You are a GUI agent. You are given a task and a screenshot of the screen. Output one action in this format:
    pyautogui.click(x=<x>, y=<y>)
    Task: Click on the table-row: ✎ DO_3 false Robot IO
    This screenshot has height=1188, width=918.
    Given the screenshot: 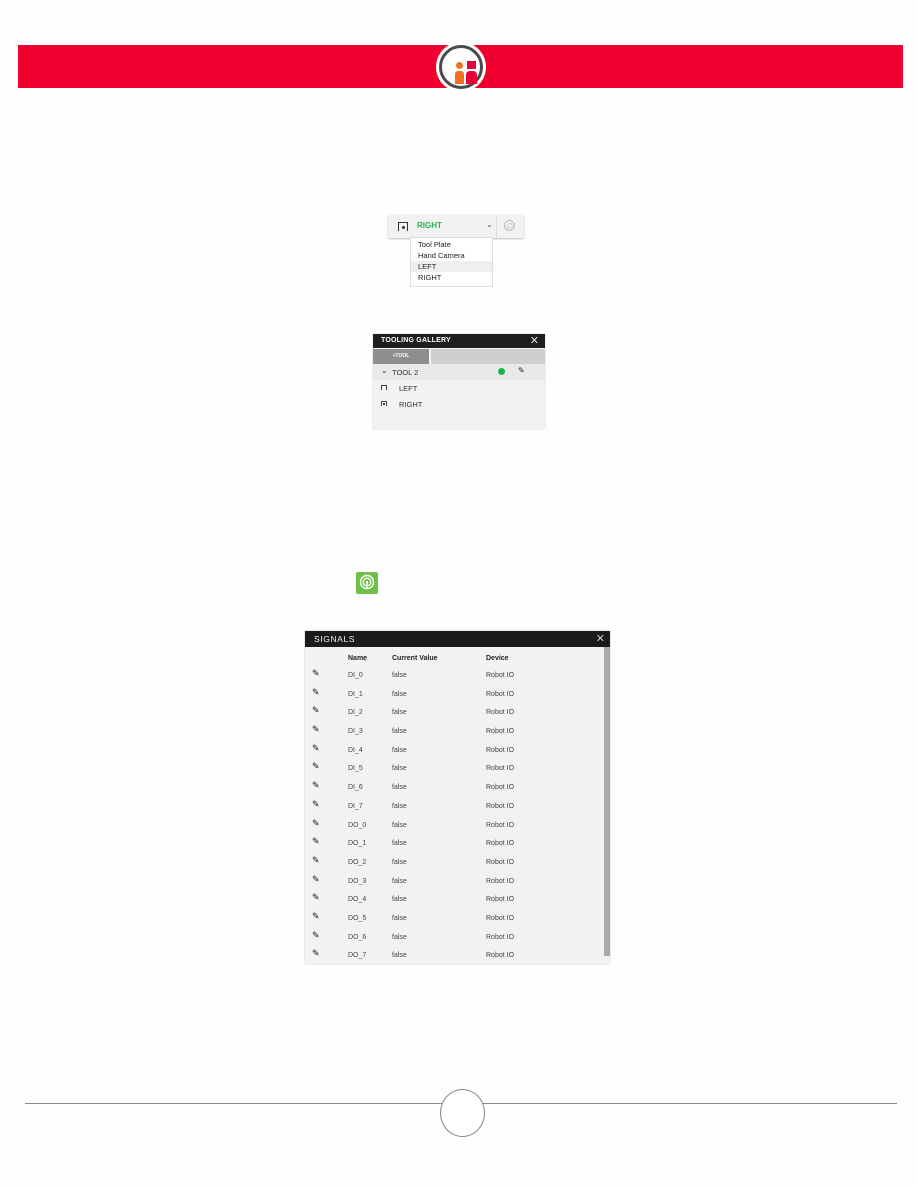 What is the action you would take?
    pyautogui.click(x=457, y=881)
    